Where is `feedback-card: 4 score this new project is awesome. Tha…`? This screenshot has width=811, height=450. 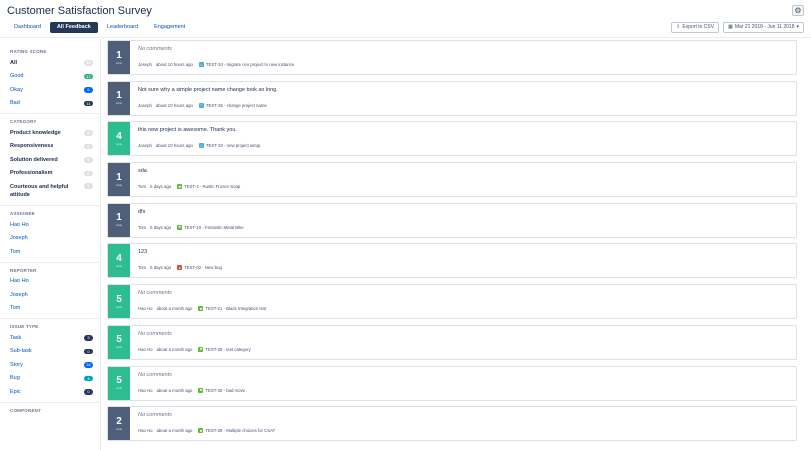 feedback-card: 4 score this new project is awesome. Tha… is located at coordinates (452, 139).